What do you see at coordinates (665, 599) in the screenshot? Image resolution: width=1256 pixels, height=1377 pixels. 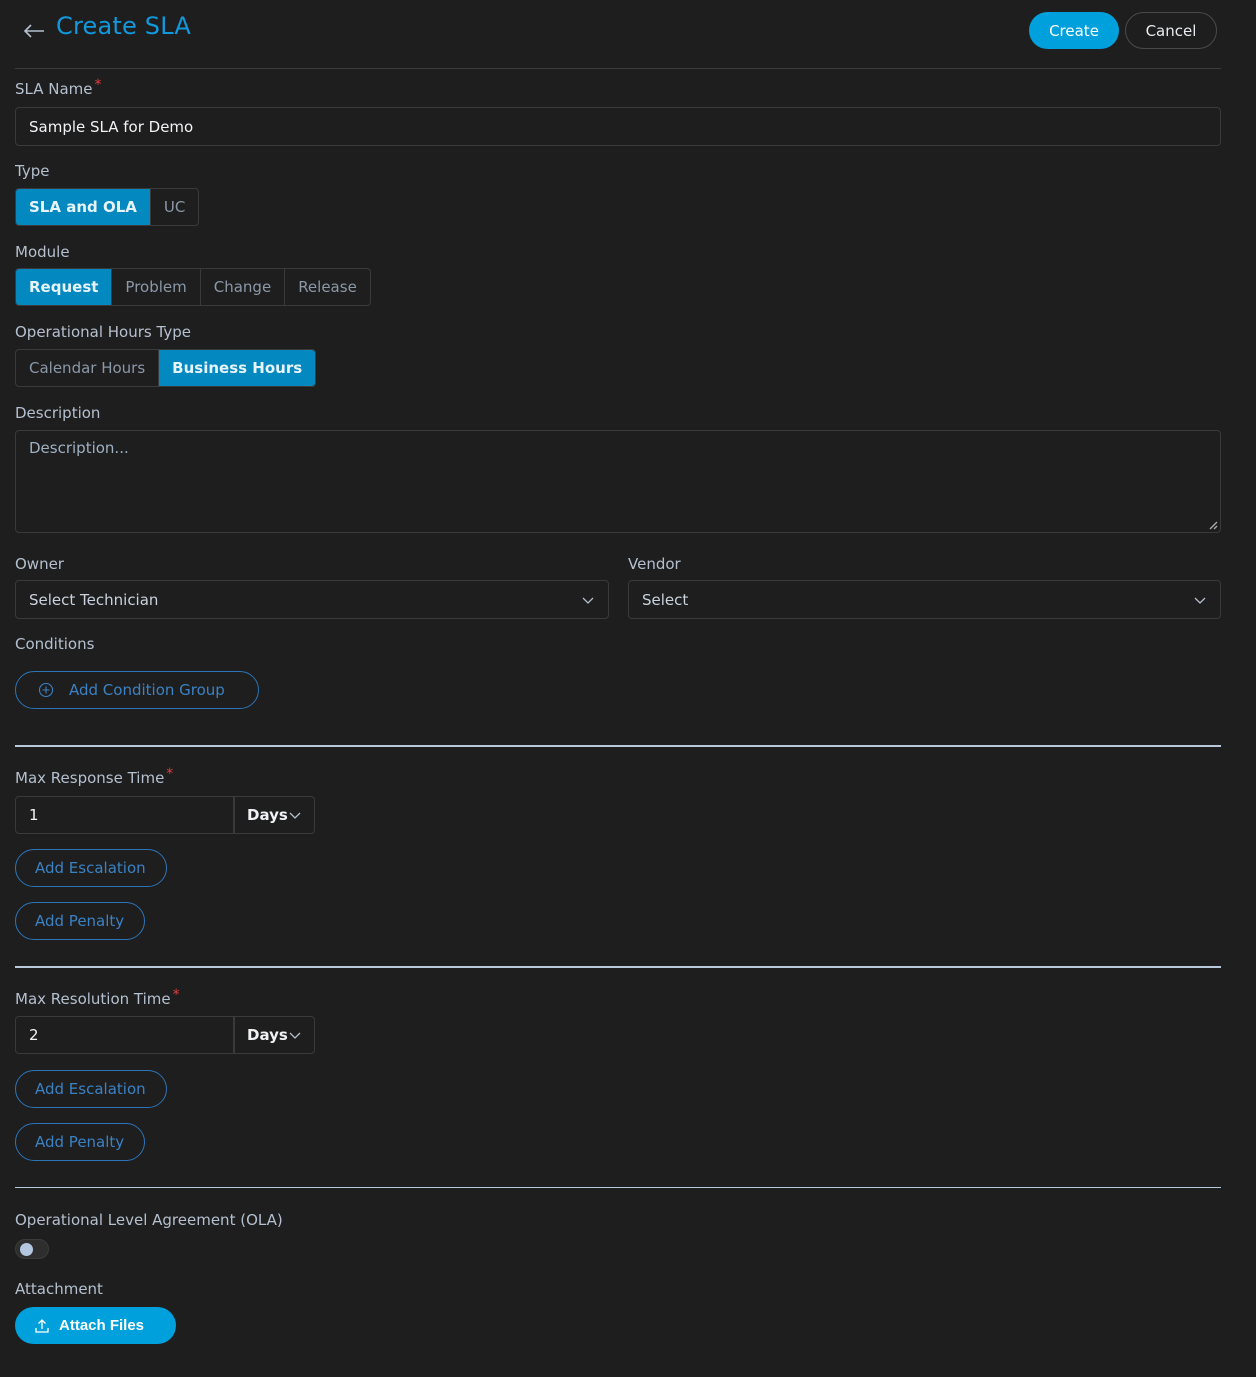 I see `vendor-select-value: Select` at bounding box center [665, 599].